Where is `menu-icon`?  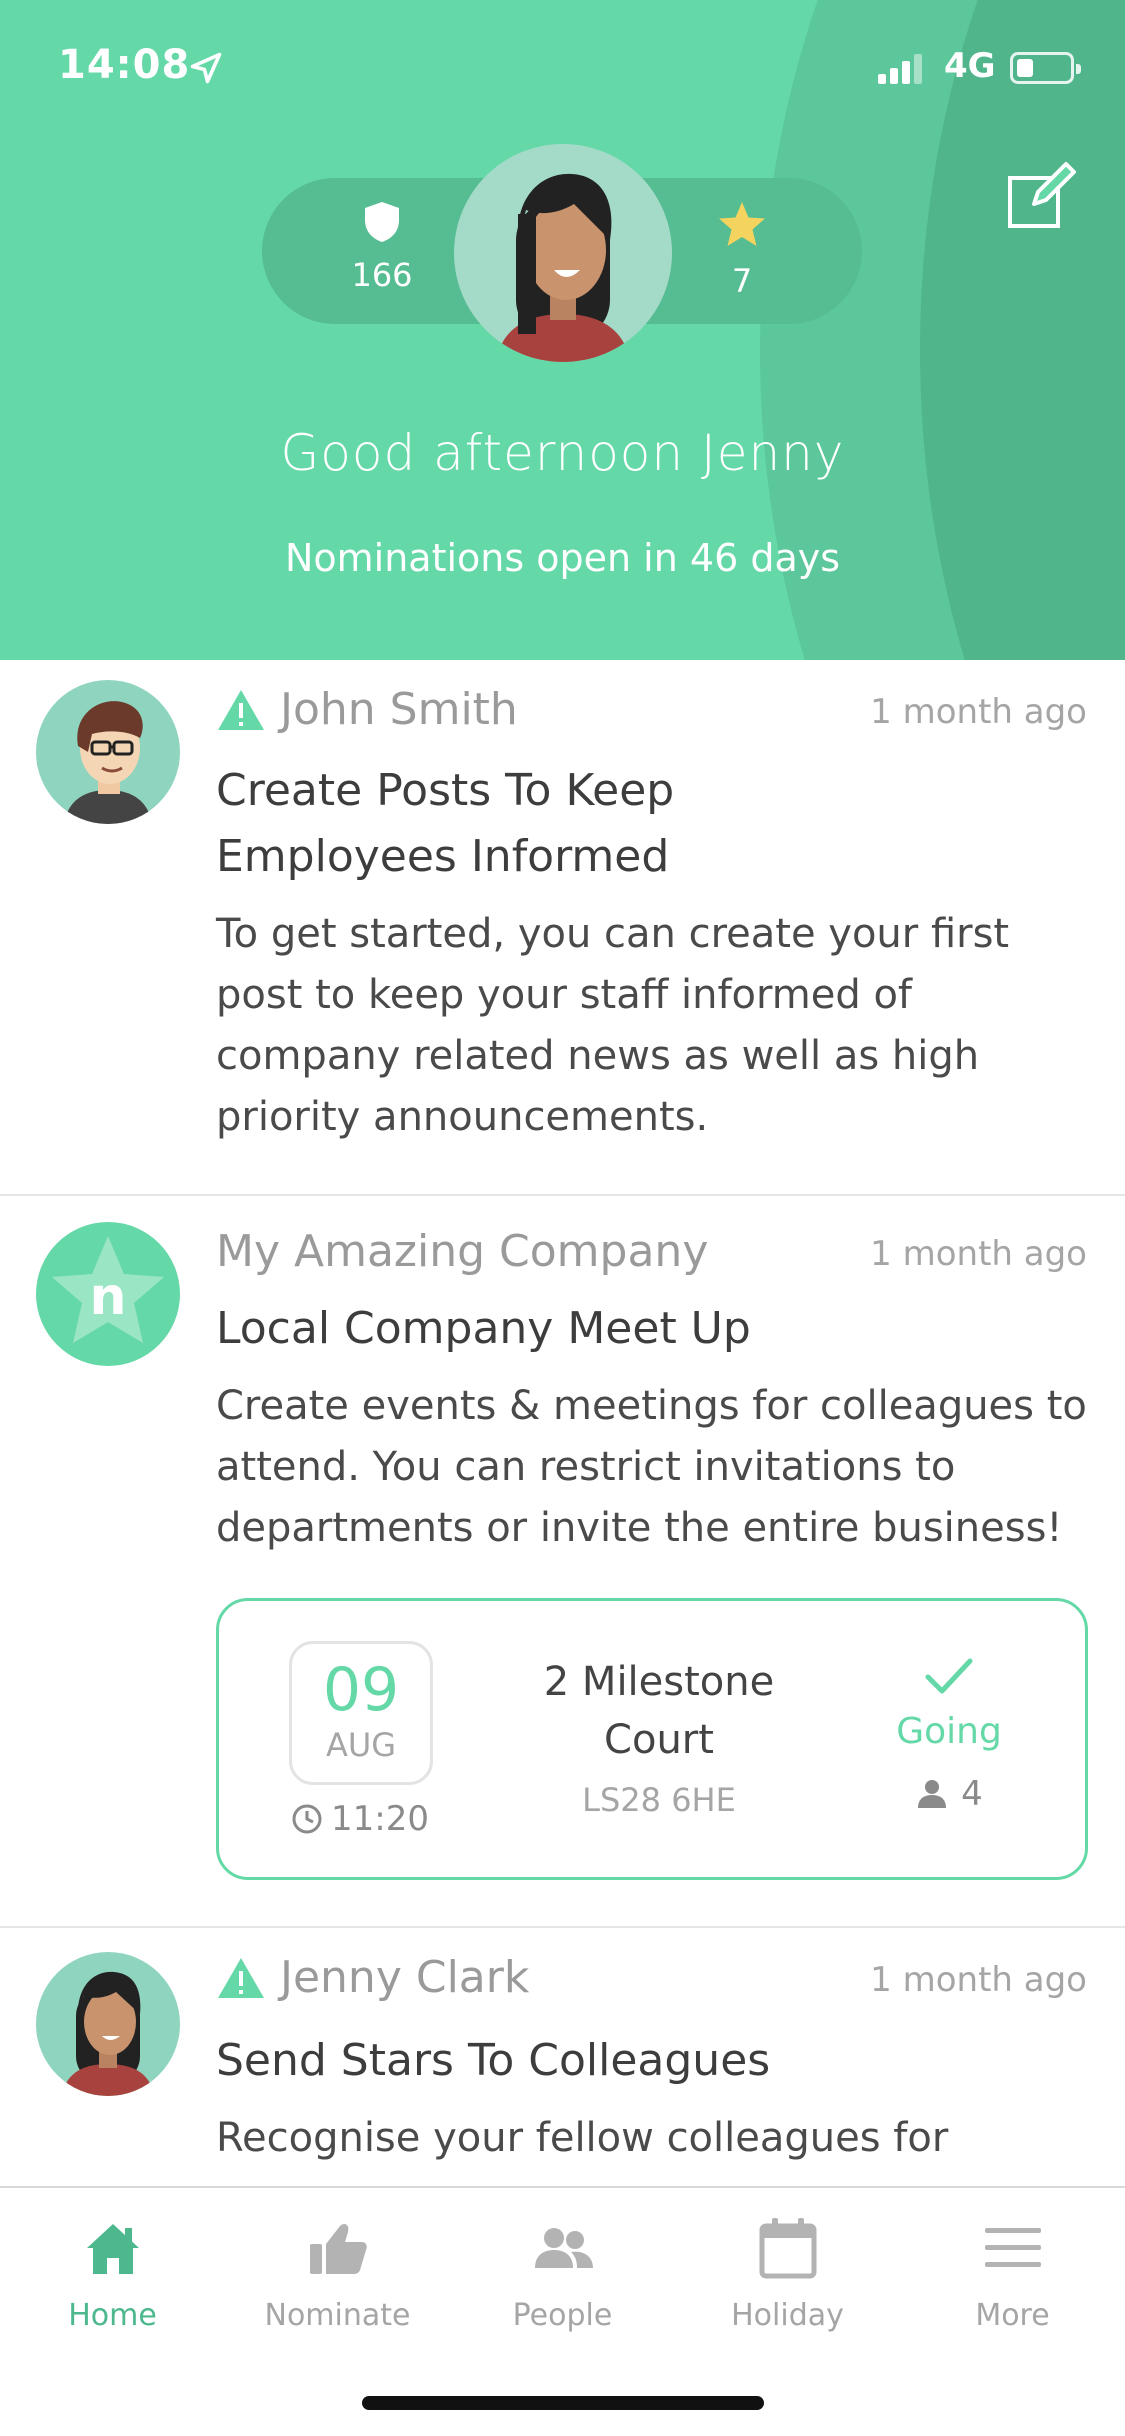 menu-icon is located at coordinates (1012, 2247).